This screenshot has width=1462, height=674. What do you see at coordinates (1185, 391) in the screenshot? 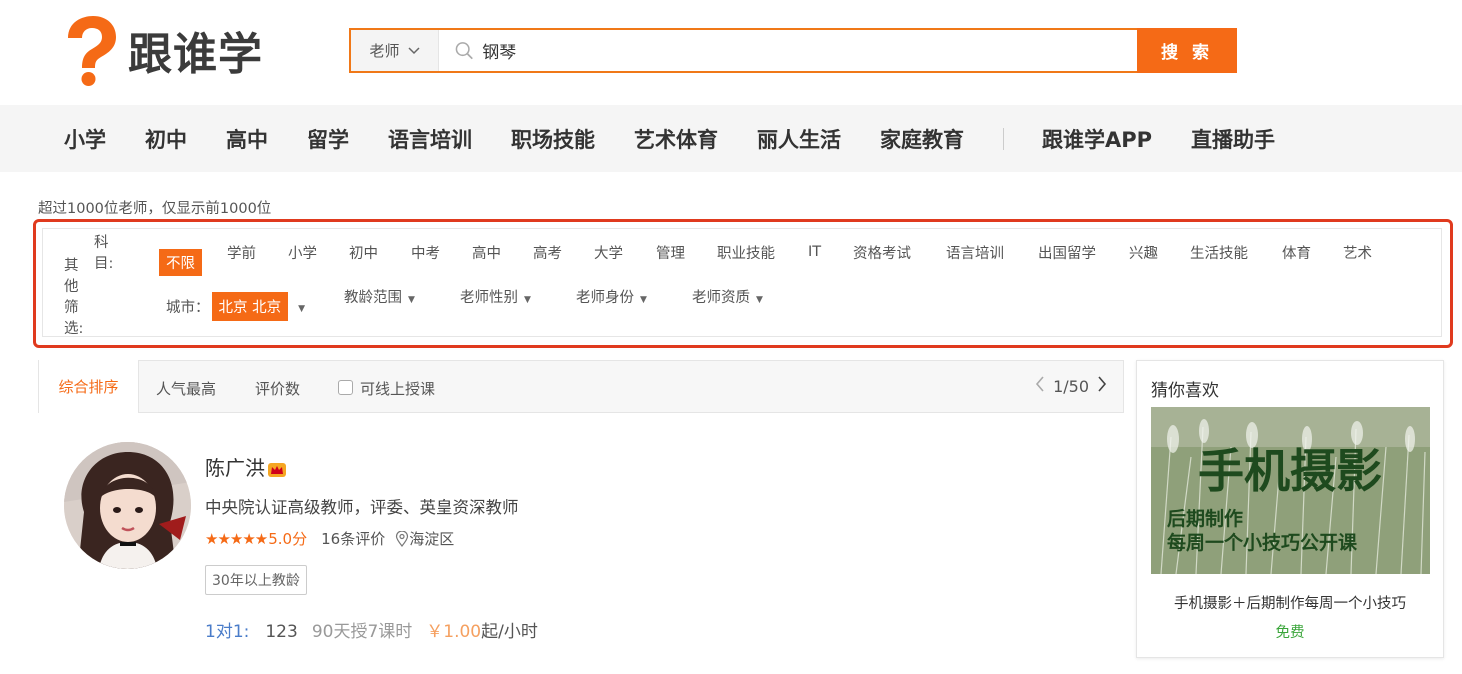
I see `recommend-title: 猜你喜欢` at bounding box center [1185, 391].